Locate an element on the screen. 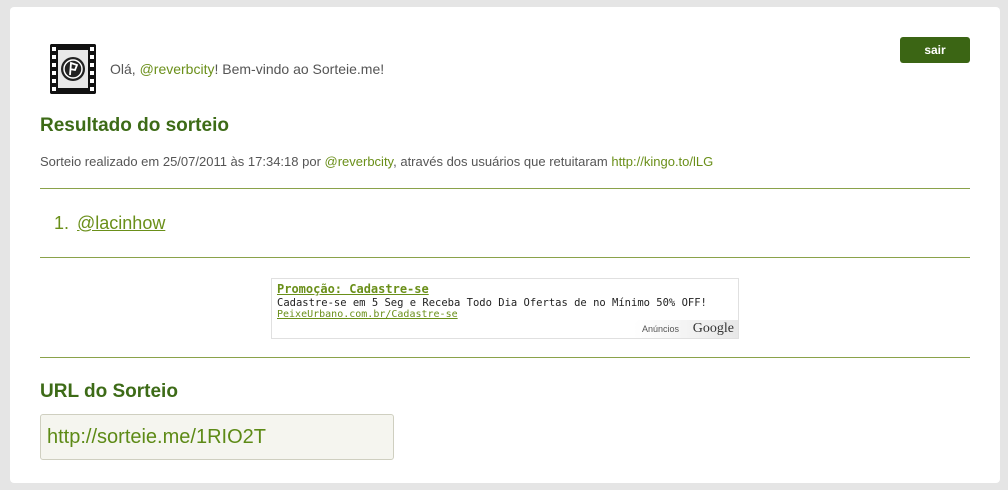  draw-url-field is located at coordinates (217, 437).